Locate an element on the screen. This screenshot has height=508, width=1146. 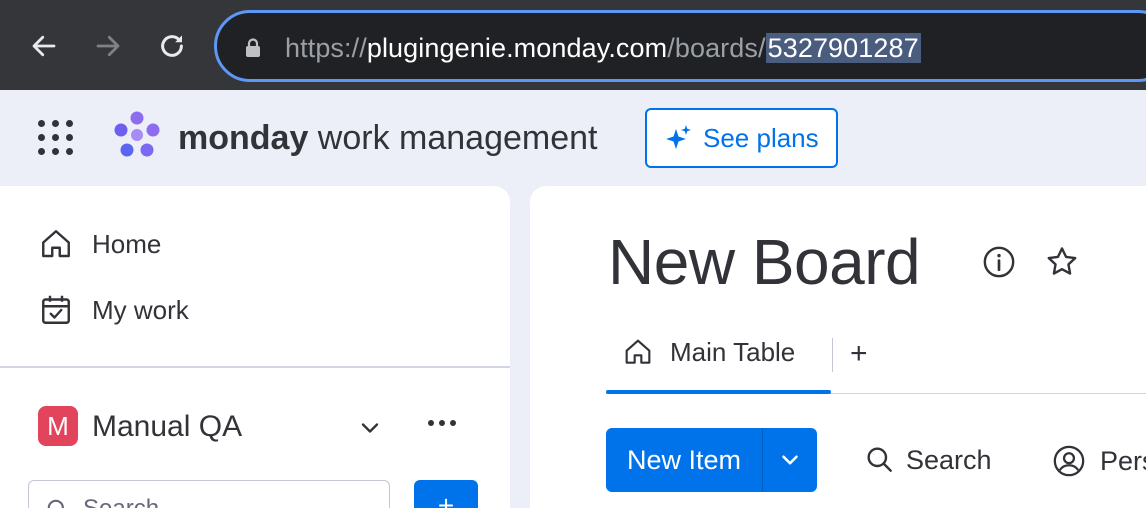
add-button: + is located at coordinates (446, 494).